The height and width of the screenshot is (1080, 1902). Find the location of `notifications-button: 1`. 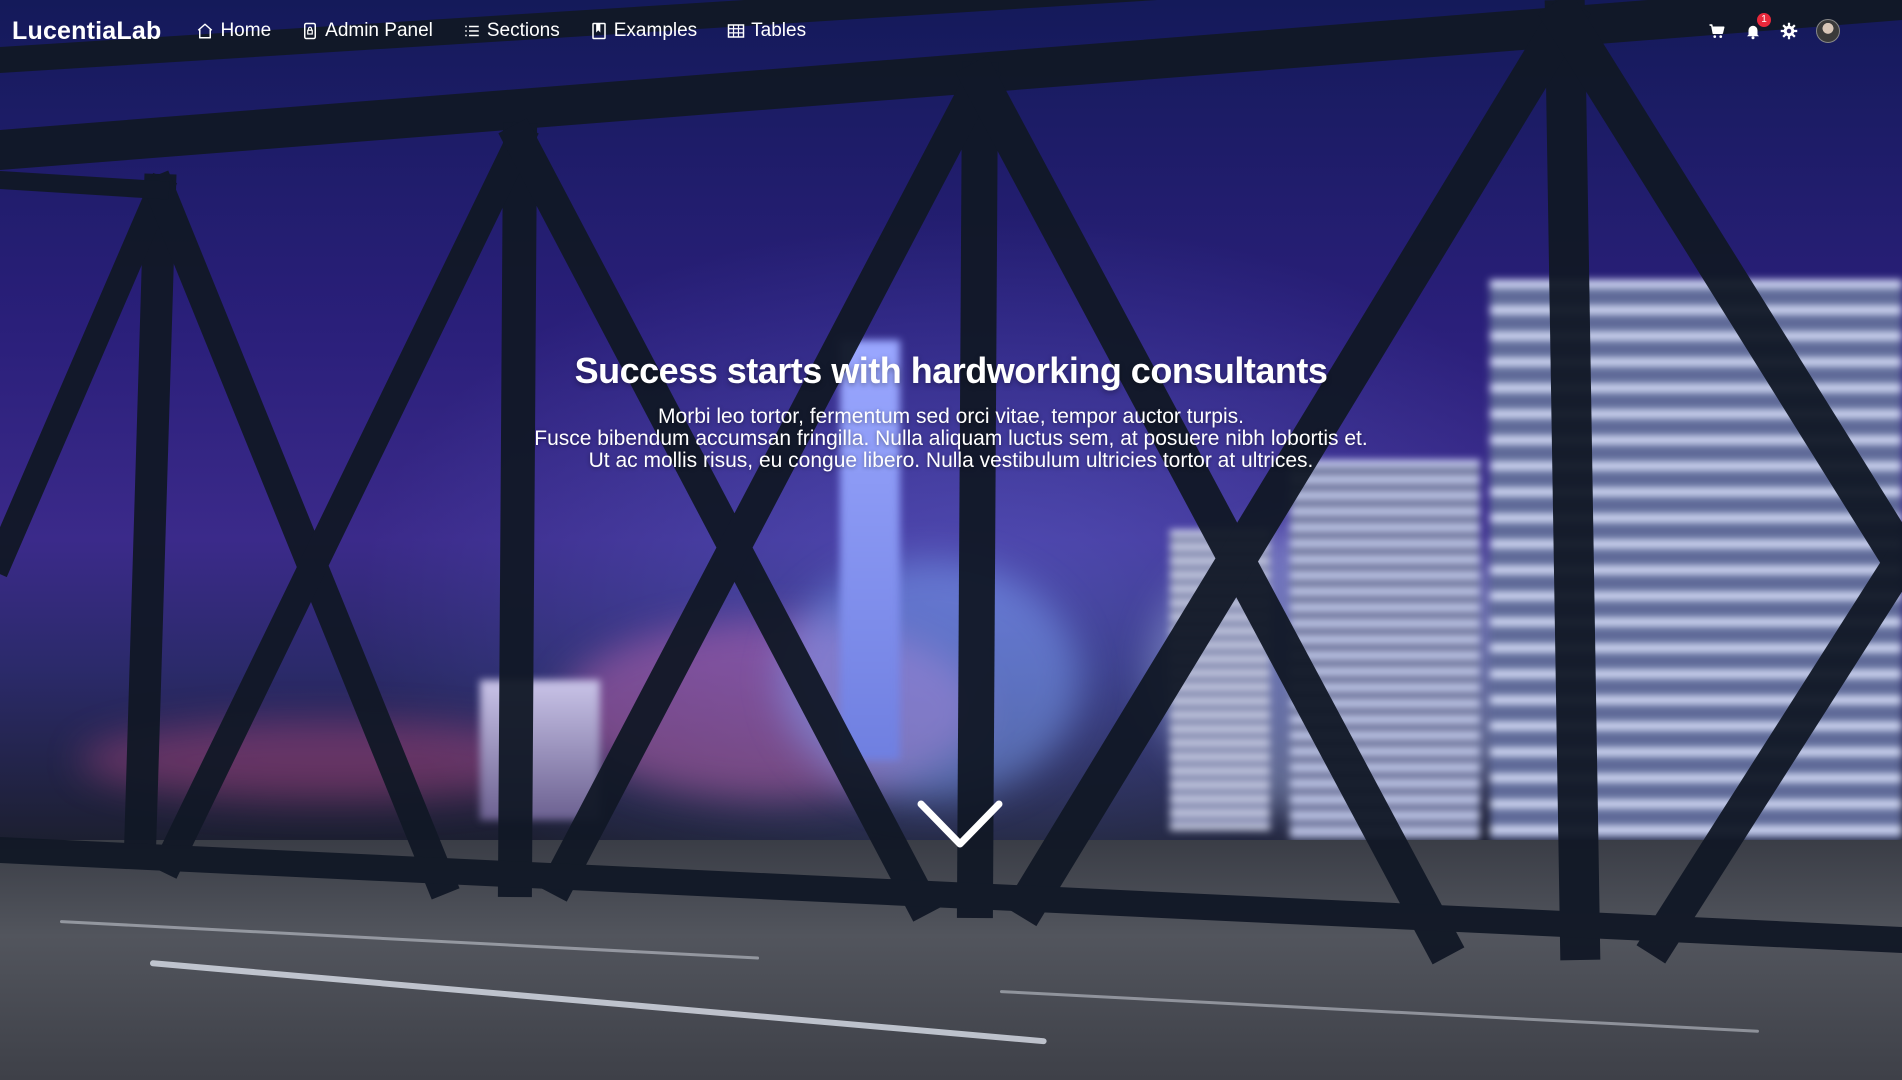

notifications-button: 1 is located at coordinates (1757, 26).